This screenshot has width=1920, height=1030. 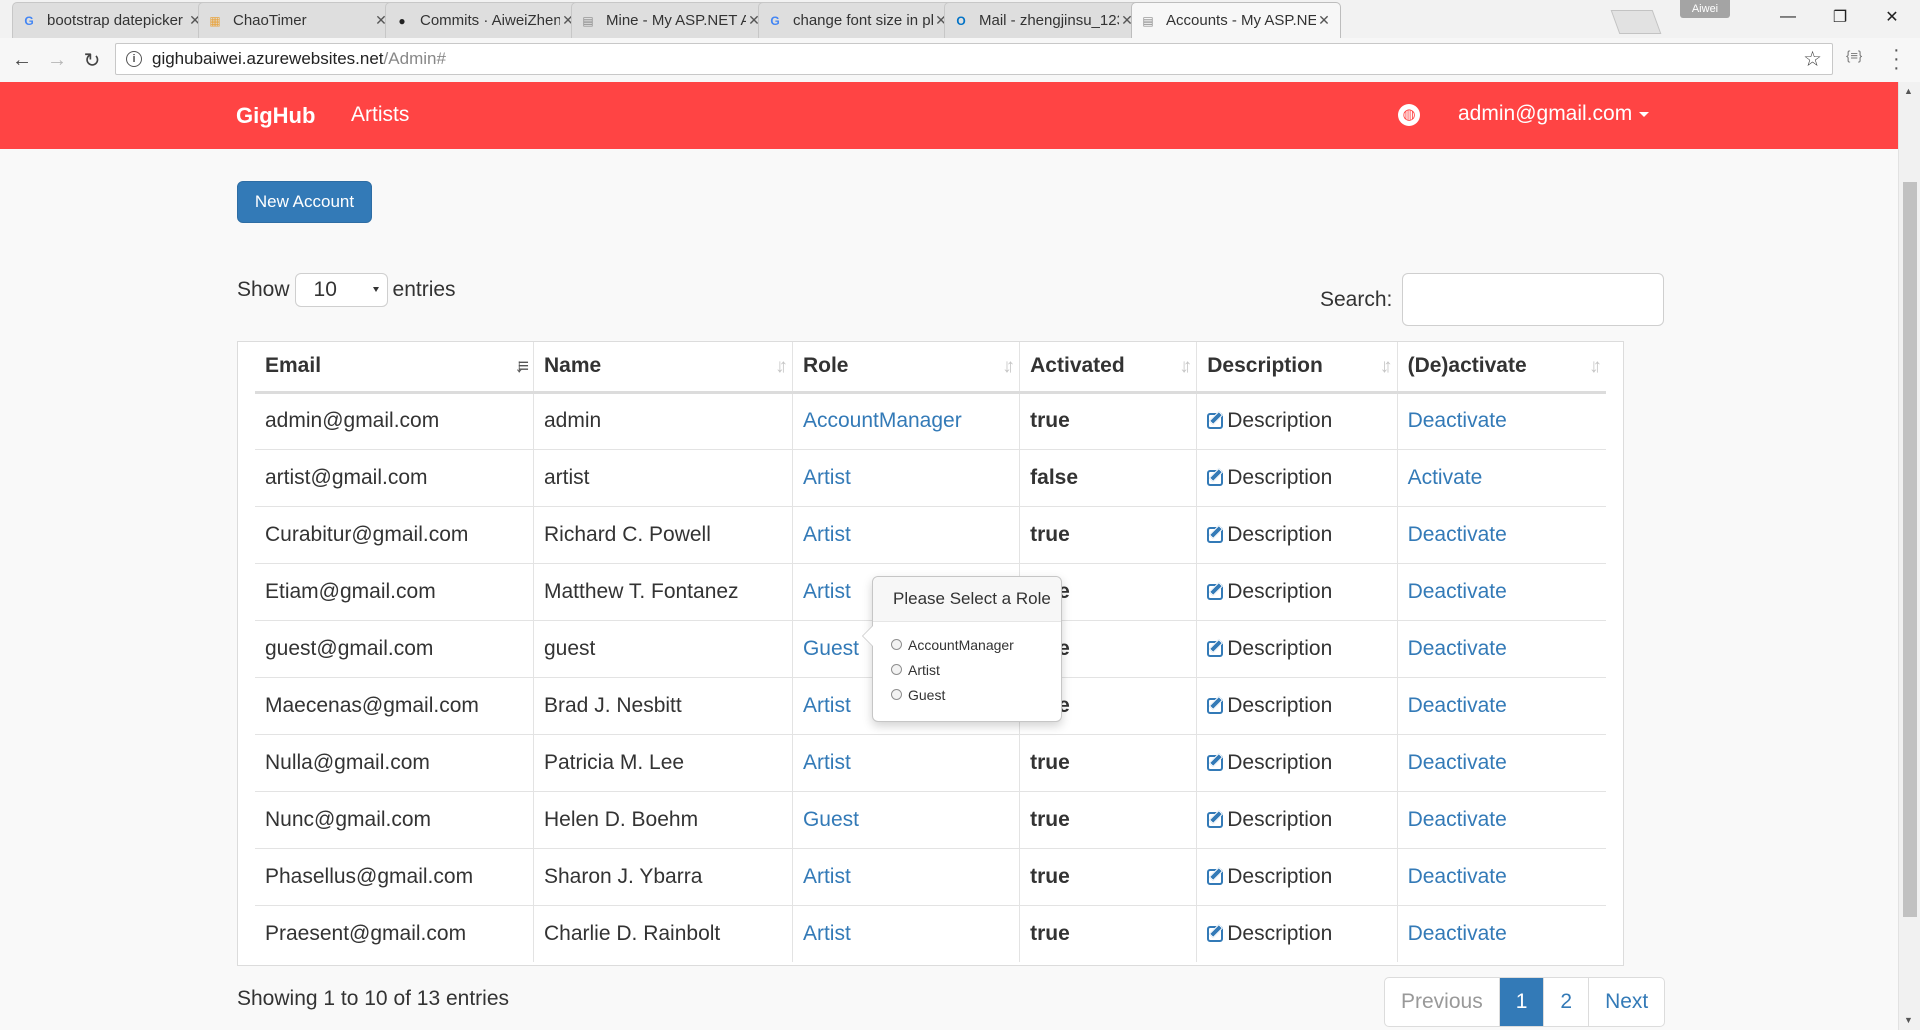 I want to click on browser-tab: ● Commits · AiweiZheng ✕, so click(x=485, y=20).